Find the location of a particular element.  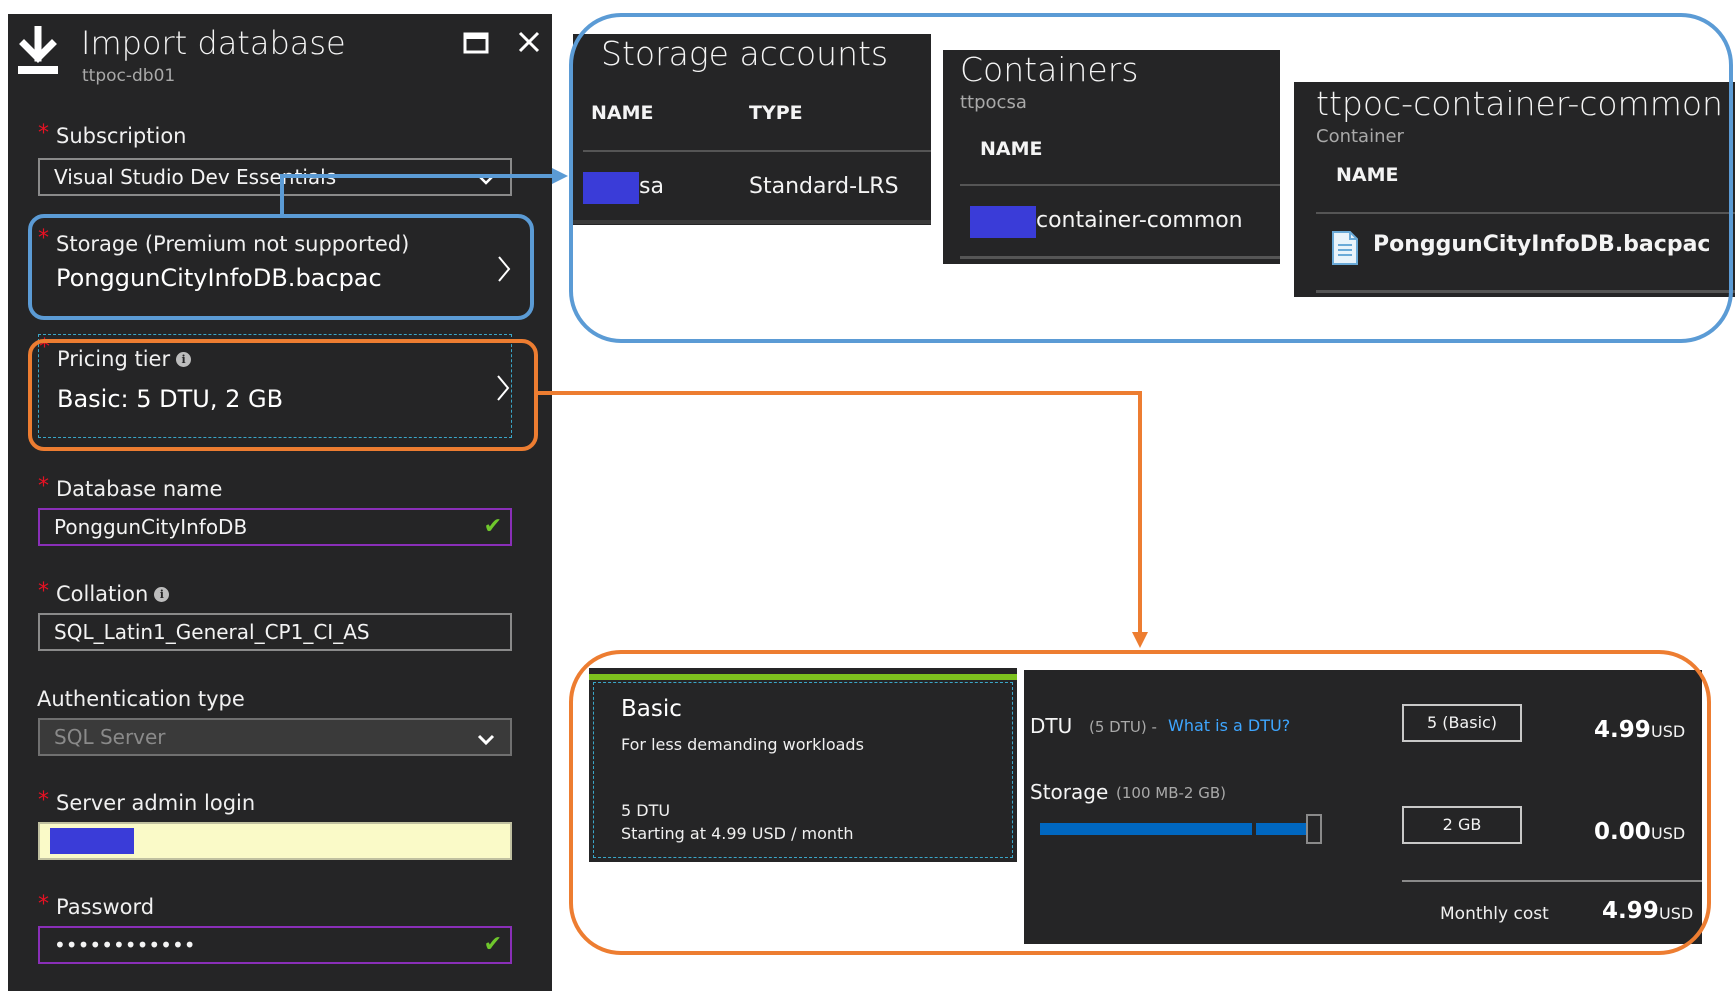

storage-arrowhead is located at coordinates (560, 176).